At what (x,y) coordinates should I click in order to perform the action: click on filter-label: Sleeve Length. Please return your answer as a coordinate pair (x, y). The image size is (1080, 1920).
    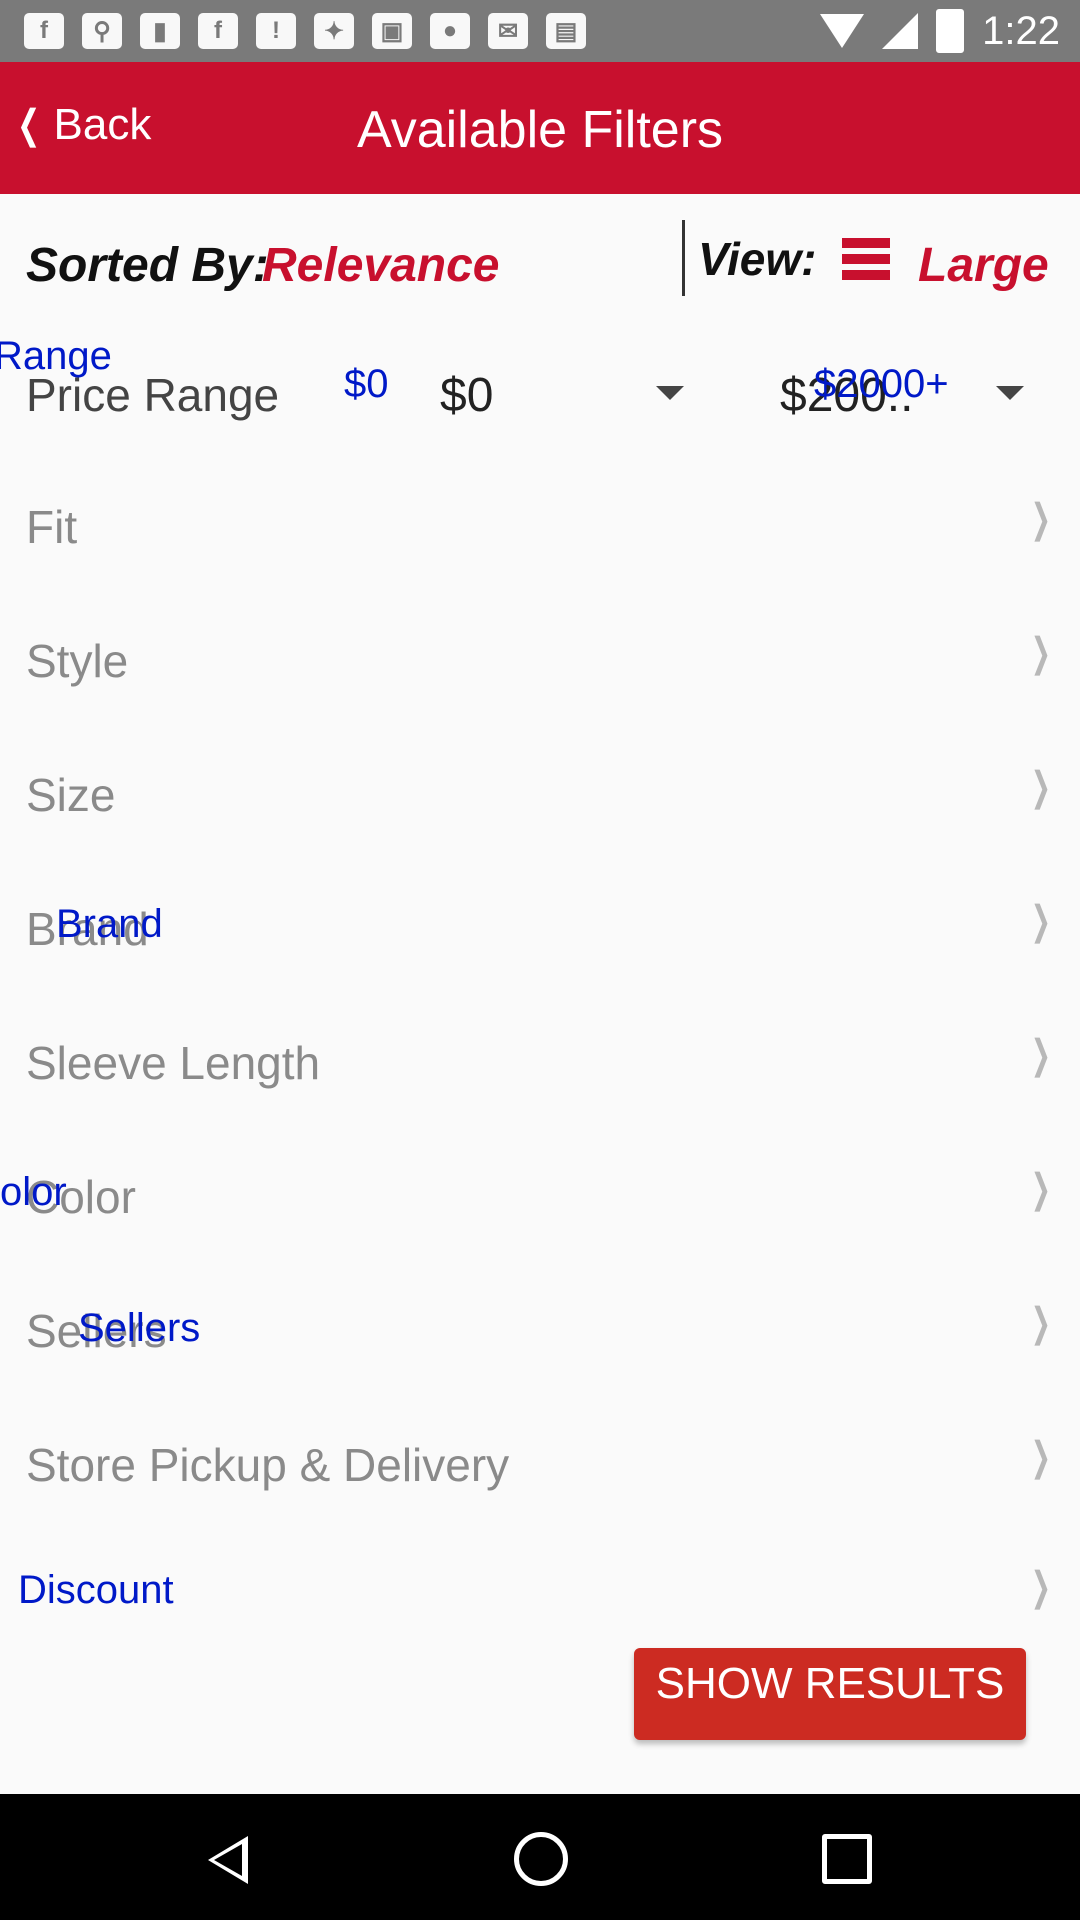
    Looking at the image, I should click on (173, 1063).